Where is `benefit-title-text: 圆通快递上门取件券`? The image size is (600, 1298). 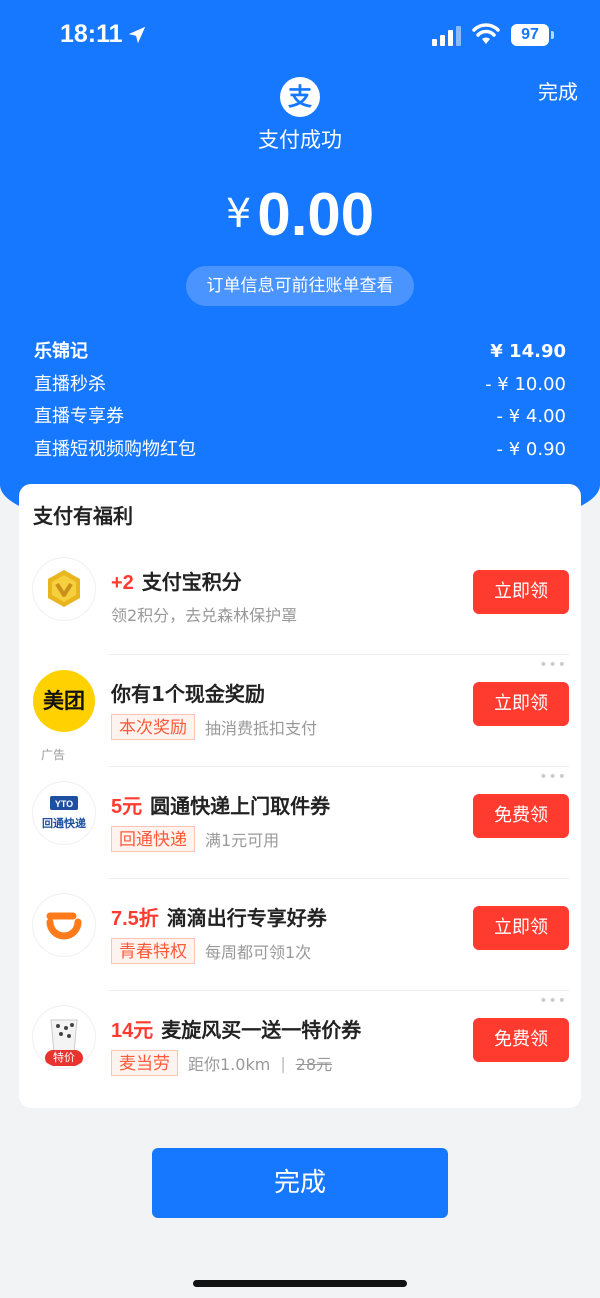 benefit-title-text: 圆通快递上门取件券 is located at coordinates (240, 806).